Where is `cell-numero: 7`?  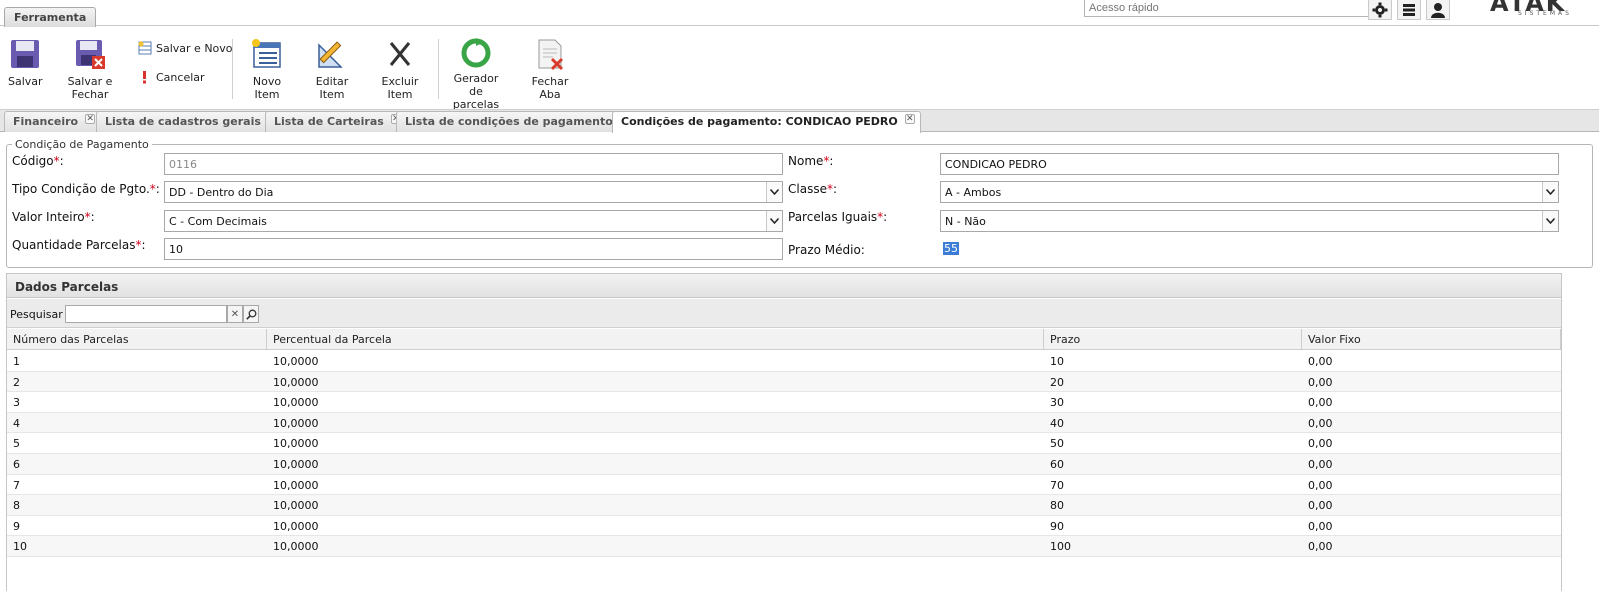
cell-numero: 7 is located at coordinates (16, 485).